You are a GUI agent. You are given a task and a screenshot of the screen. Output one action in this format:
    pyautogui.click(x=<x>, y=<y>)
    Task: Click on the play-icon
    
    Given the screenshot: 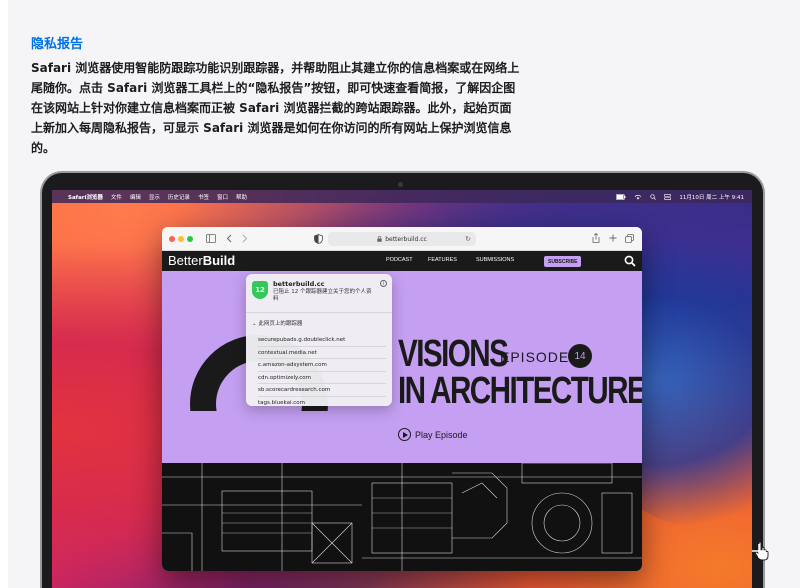 What is the action you would take?
    pyautogui.click(x=404, y=434)
    